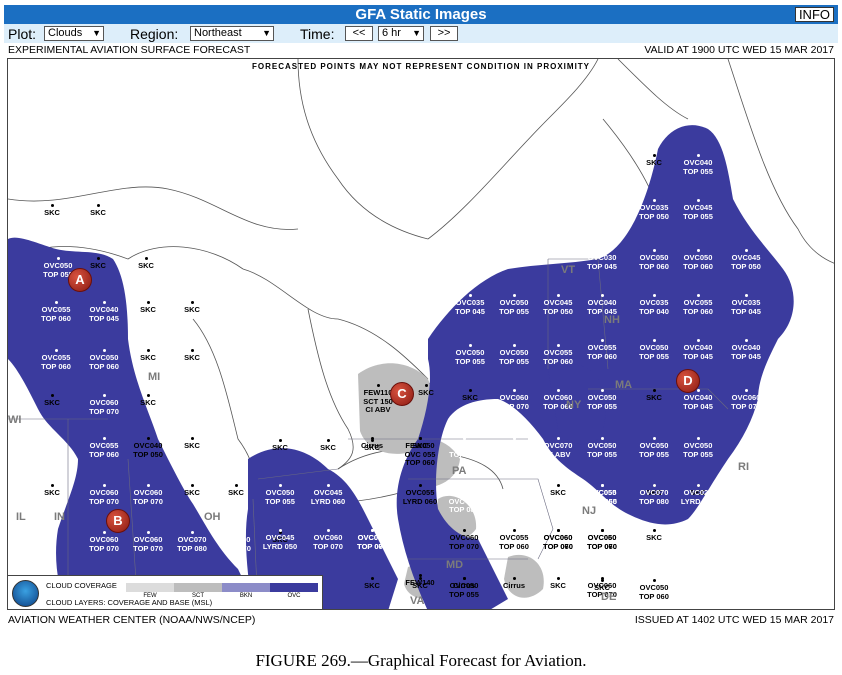 This screenshot has height=675, width=842. Describe the element at coordinates (698, 210) in the screenshot. I see `station-label: OVC045 TOP 055` at that location.